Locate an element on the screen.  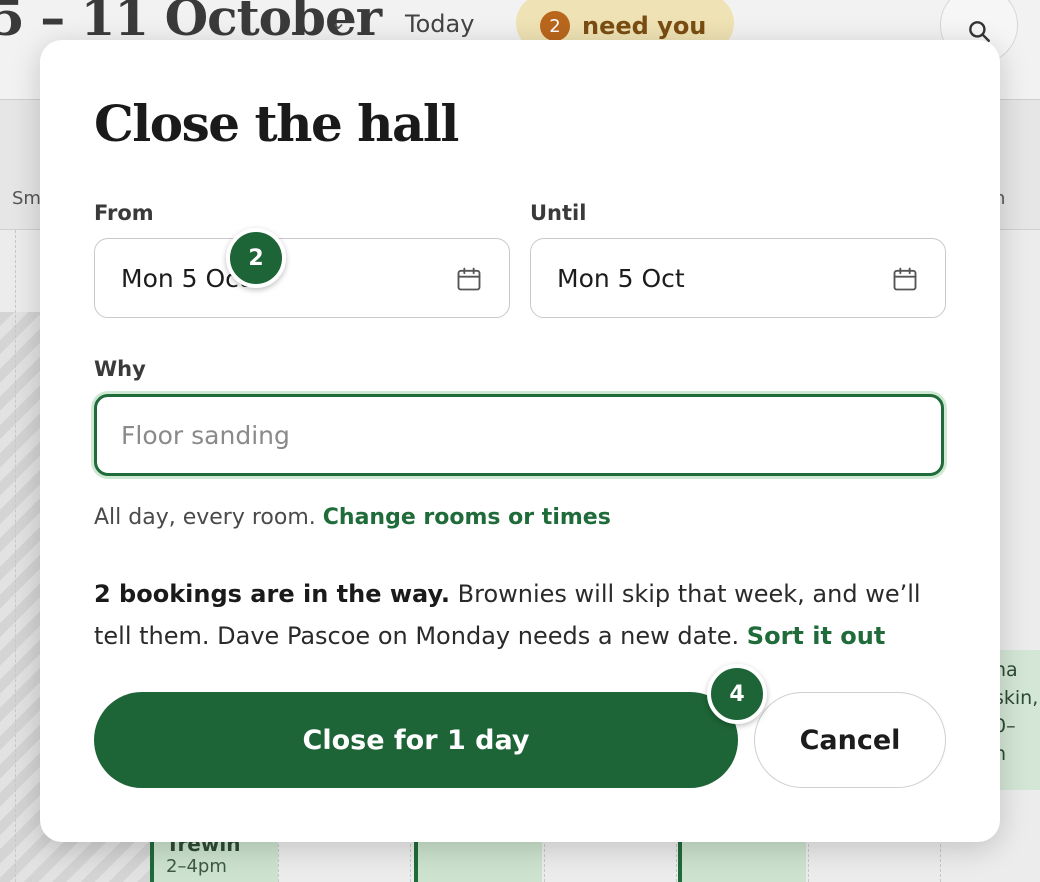
today-button: Today is located at coordinates (439, 24).